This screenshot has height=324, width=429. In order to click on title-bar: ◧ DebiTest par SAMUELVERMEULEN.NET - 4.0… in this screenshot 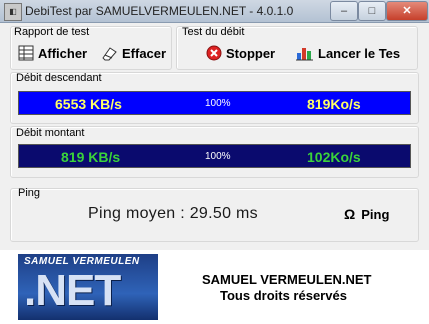, I will do `click(214, 11)`.